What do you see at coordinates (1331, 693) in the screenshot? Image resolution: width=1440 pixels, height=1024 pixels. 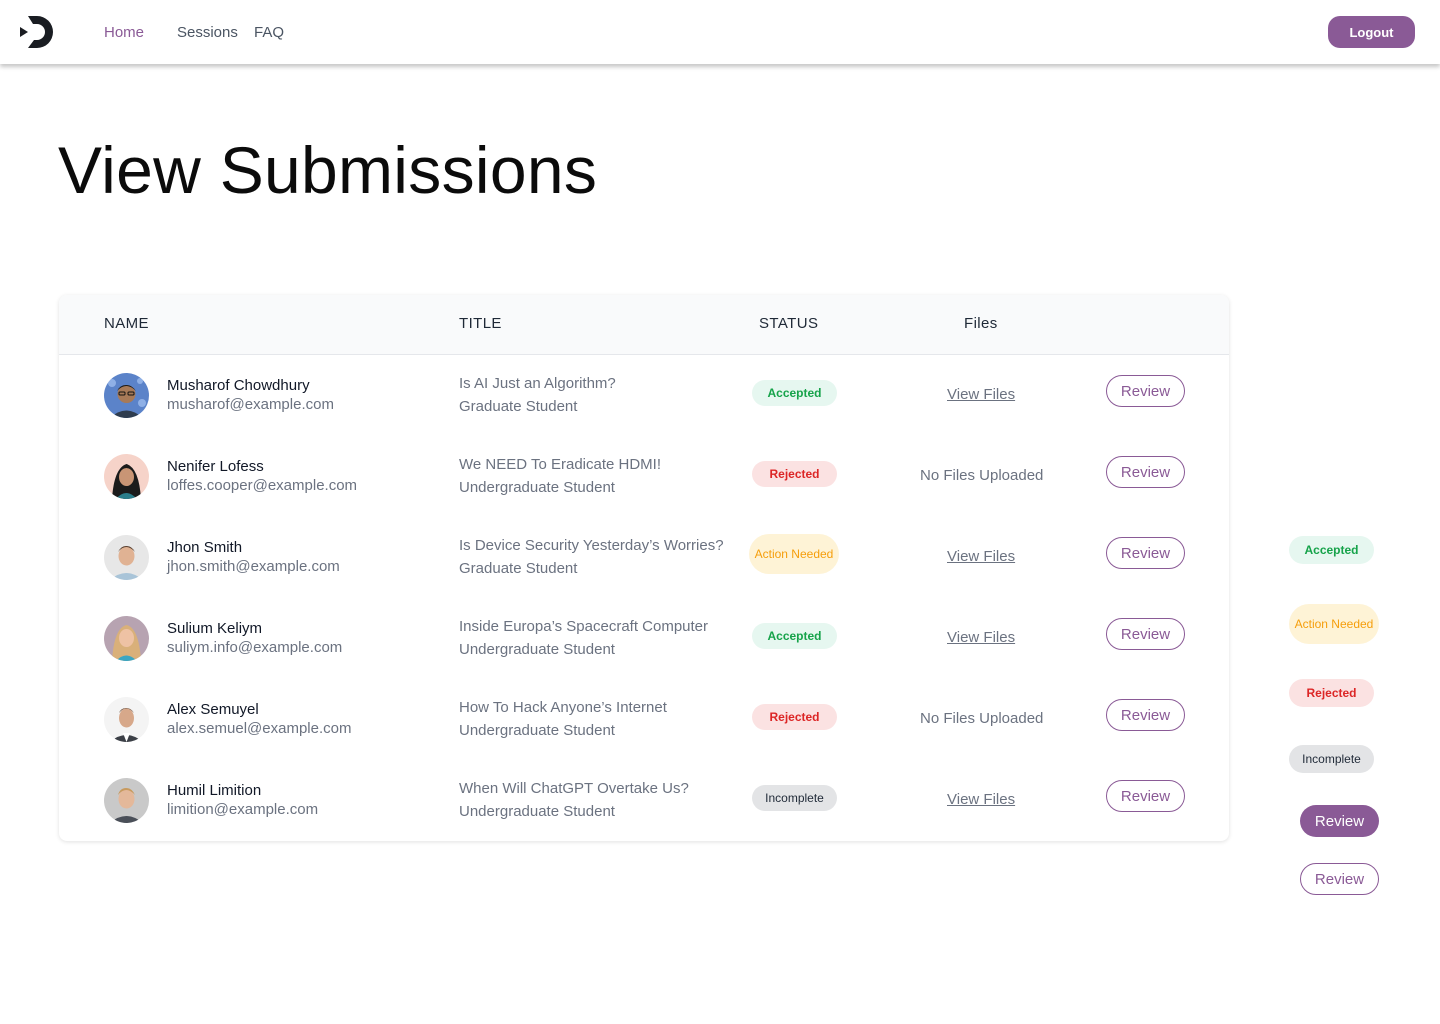 I see `legend-badge-rejected: Rejected` at bounding box center [1331, 693].